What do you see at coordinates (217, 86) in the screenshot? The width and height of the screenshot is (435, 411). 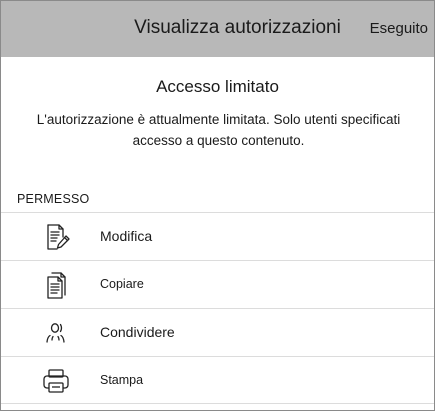 I see `access-status-title: Accesso limitato` at bounding box center [217, 86].